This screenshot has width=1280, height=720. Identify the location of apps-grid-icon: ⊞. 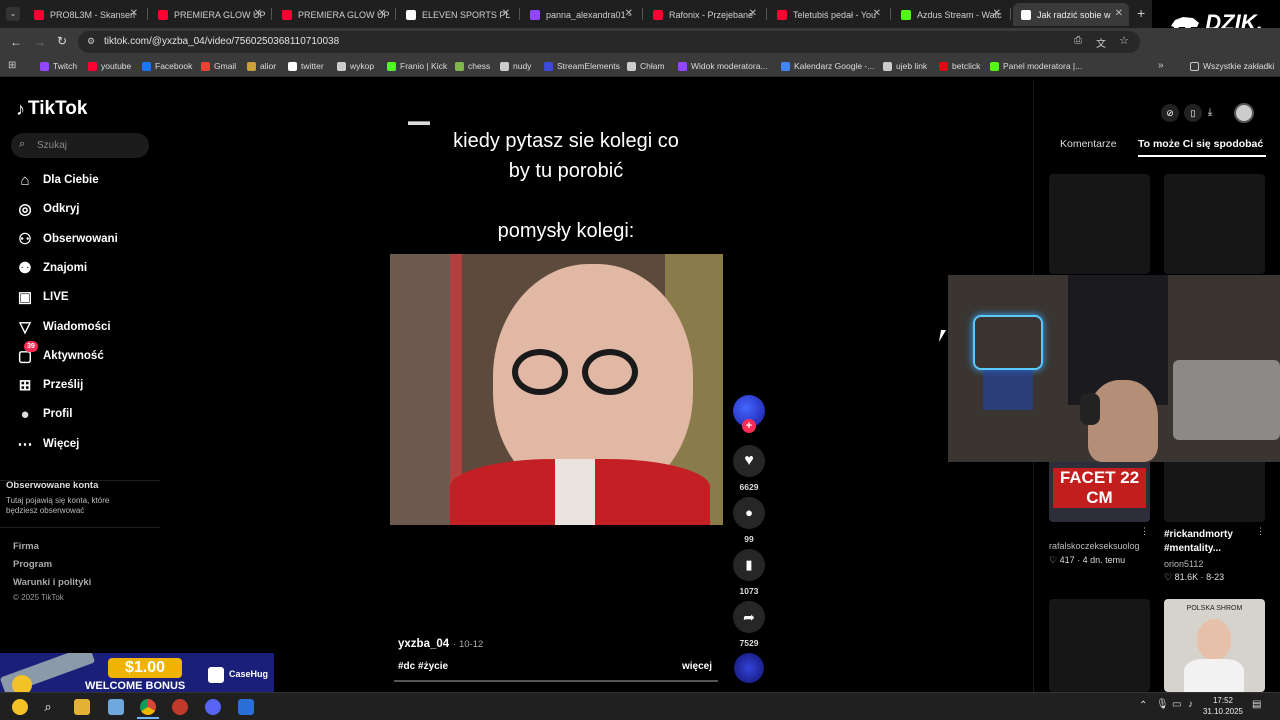
(12, 65).